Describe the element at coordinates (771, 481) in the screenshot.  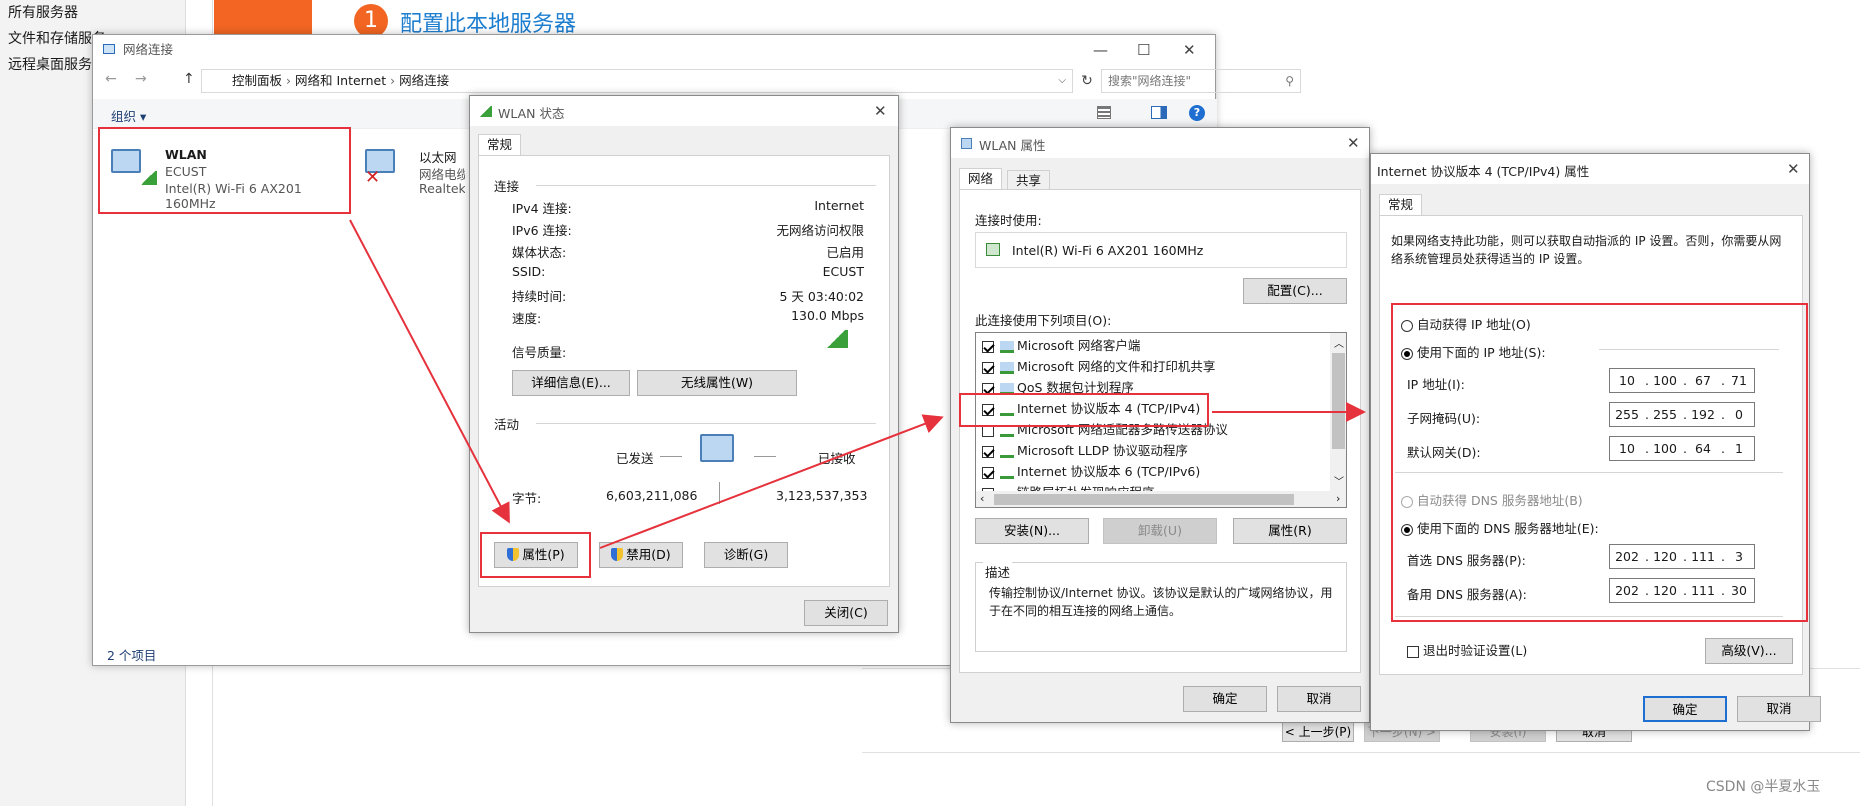
I see `arrow-properties-to-ipv4` at that location.